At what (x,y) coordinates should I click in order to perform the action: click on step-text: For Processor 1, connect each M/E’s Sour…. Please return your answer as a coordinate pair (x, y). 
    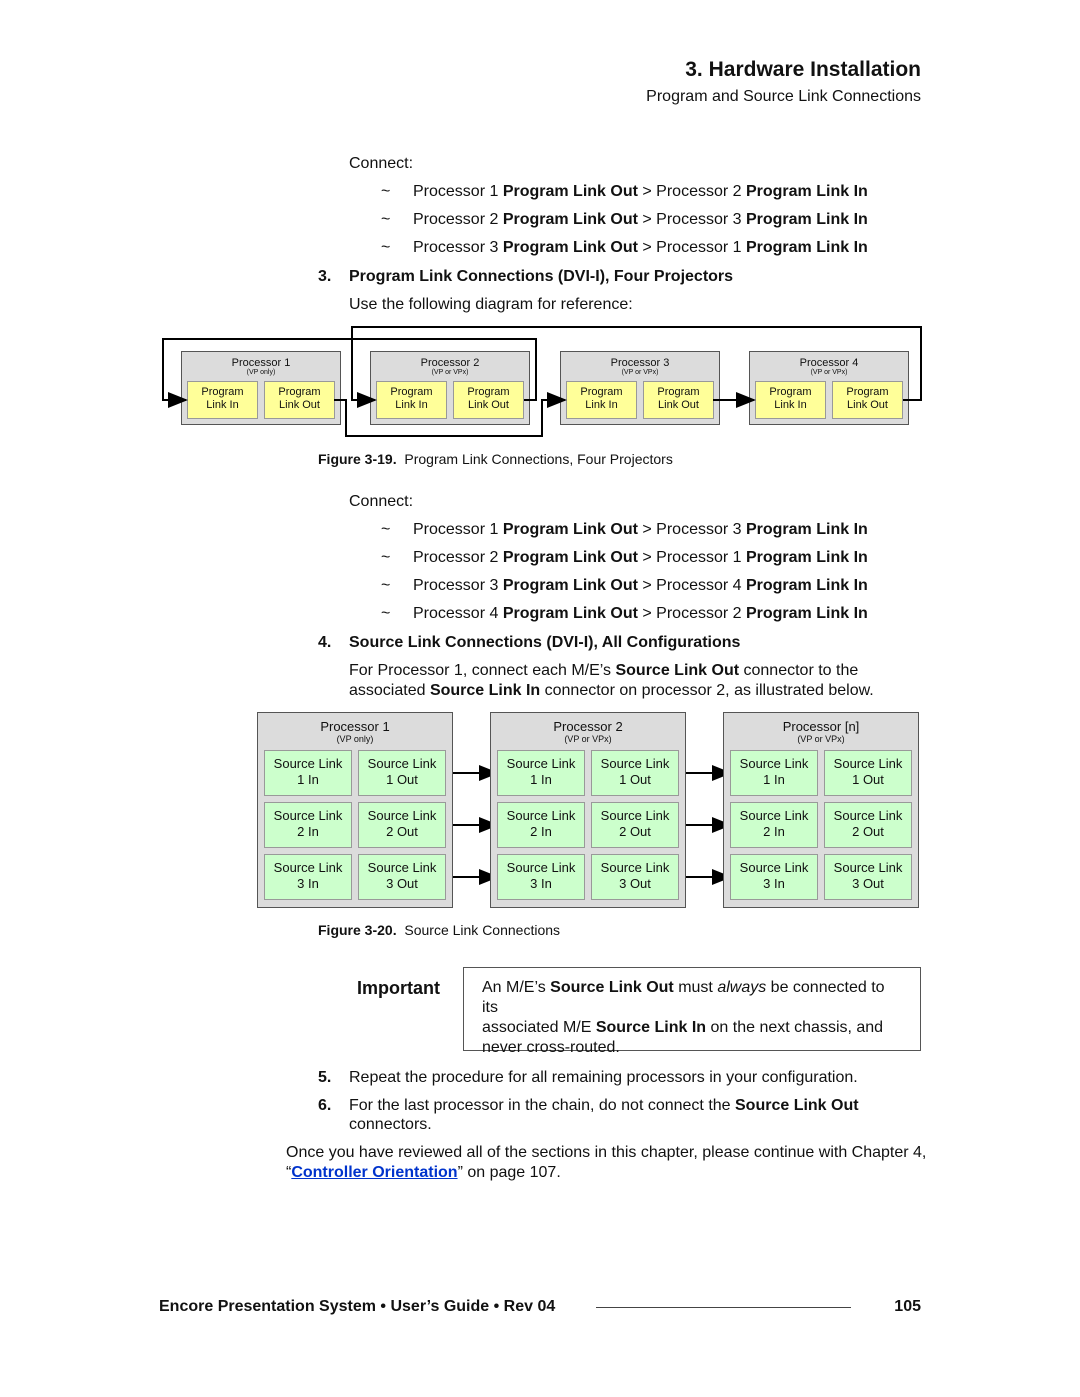
    Looking at the image, I should click on (604, 670).